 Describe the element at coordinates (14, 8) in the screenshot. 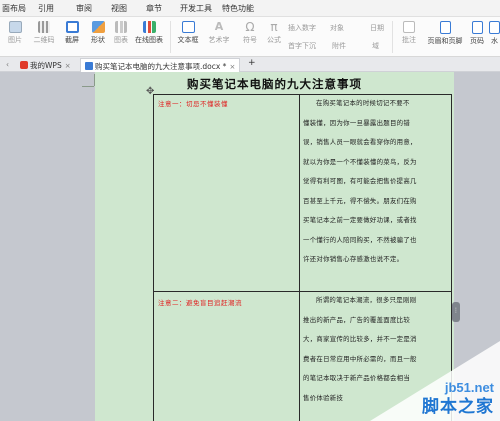

I see `menu-page-layout: 面布局` at that location.